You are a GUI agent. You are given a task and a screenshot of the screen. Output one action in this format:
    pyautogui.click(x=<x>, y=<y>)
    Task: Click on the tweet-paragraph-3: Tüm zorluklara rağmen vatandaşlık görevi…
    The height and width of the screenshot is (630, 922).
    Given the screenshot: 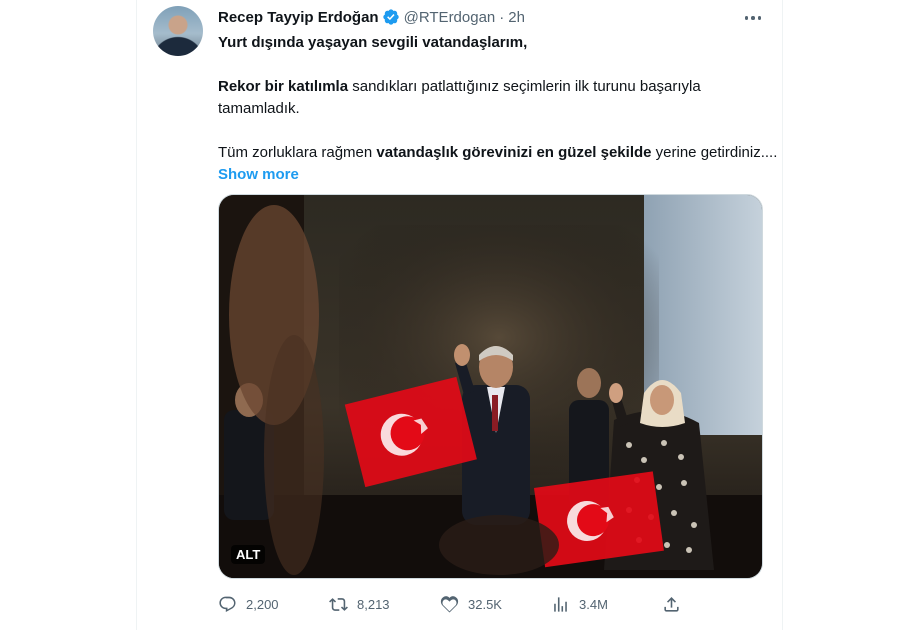 What is the action you would take?
    pyautogui.click(x=498, y=164)
    